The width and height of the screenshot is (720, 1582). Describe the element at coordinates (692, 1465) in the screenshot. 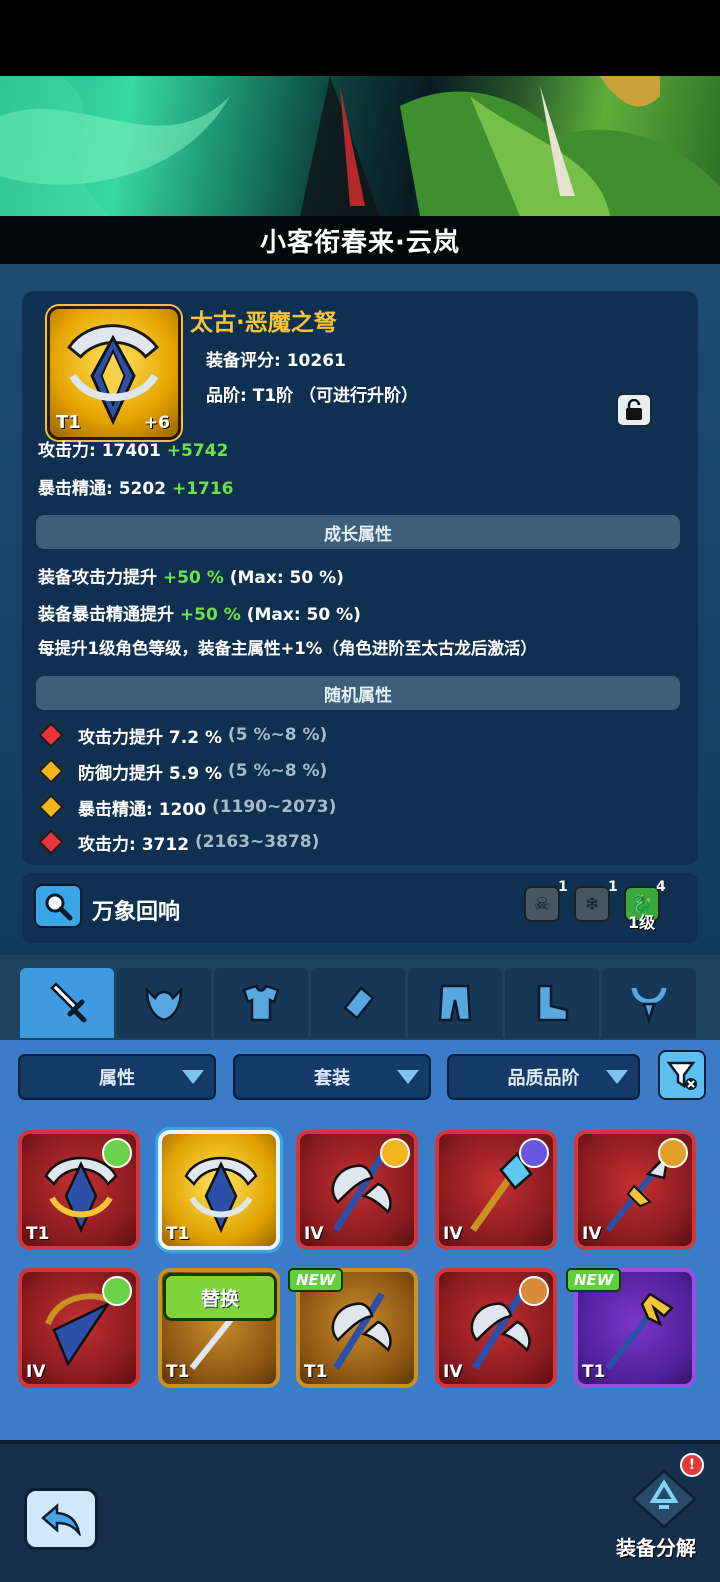

I see `alert-badge: !` at that location.